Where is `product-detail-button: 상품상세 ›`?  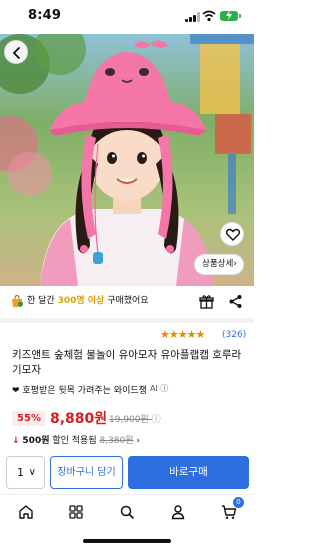 product-detail-button: 상품상세 › is located at coordinates (219, 264).